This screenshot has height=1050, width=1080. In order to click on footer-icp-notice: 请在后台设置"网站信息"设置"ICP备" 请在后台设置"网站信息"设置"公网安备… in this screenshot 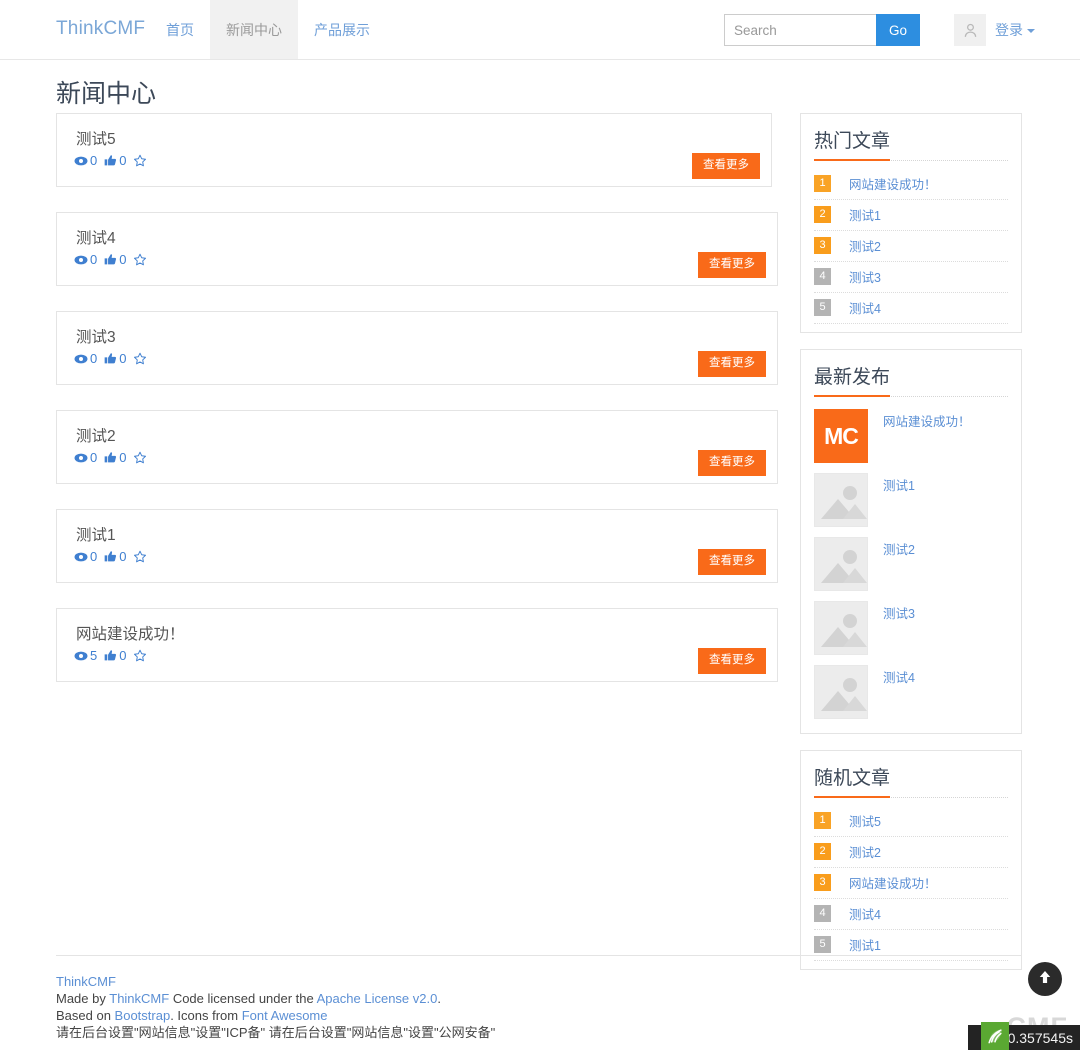, I will do `click(276, 1032)`.